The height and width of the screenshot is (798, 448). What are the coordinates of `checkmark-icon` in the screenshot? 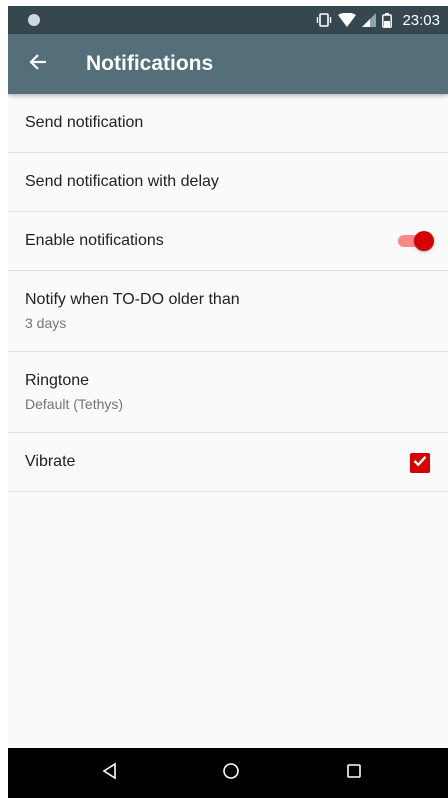 It's located at (420, 463).